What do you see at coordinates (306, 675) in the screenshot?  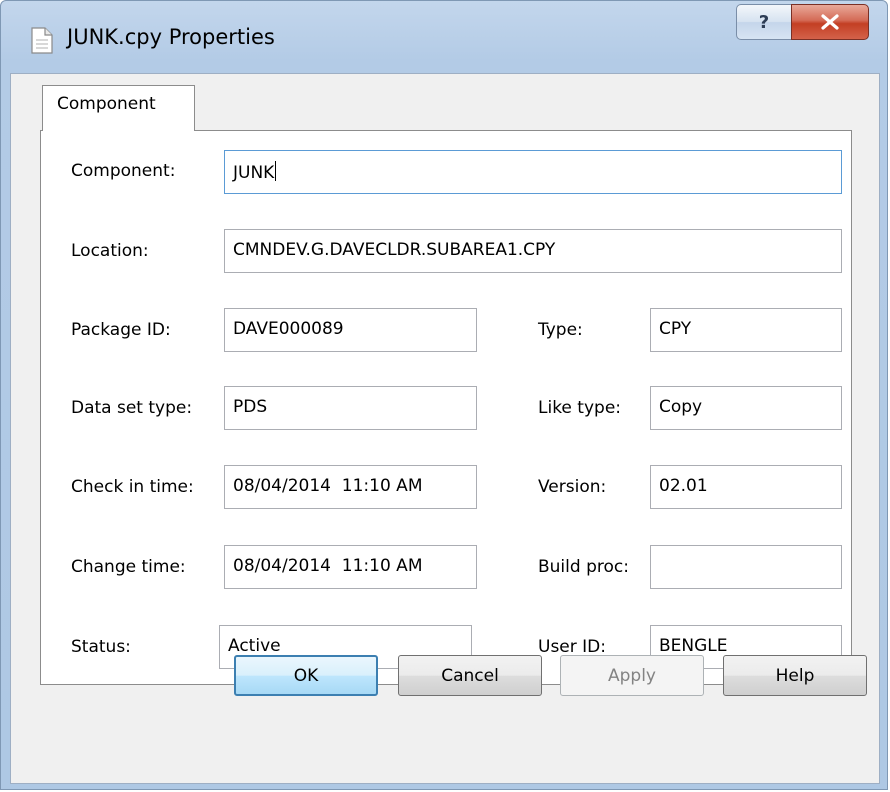 I see `ok-button: OK` at bounding box center [306, 675].